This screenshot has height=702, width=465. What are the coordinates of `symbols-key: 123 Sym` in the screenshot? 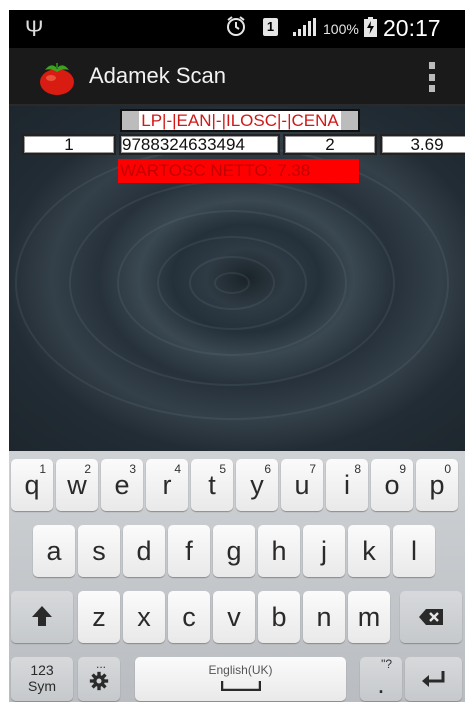 It's located at (42, 679).